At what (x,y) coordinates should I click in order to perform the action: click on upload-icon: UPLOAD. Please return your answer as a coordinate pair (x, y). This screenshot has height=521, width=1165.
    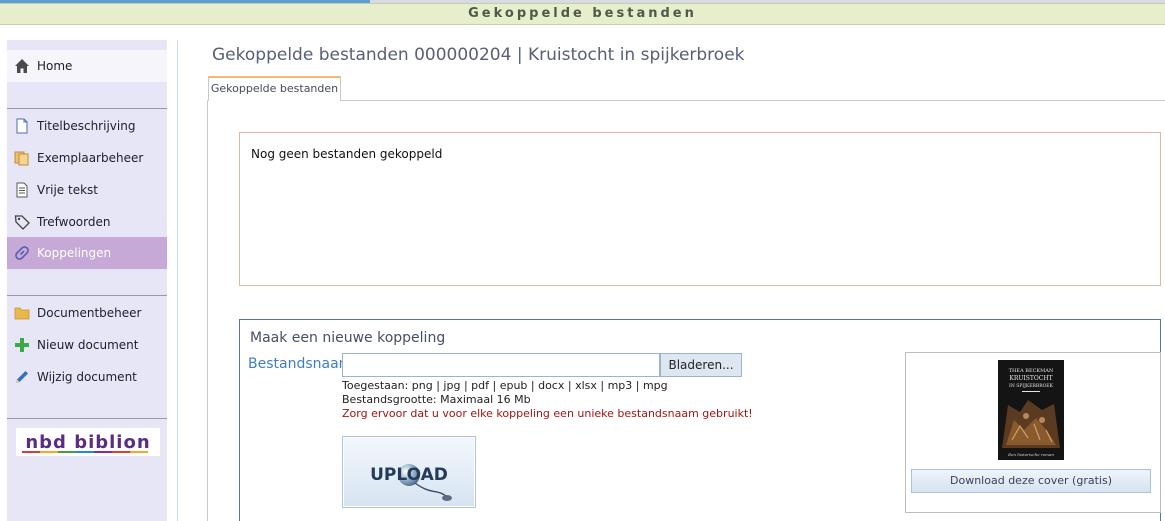
    Looking at the image, I should click on (409, 472).